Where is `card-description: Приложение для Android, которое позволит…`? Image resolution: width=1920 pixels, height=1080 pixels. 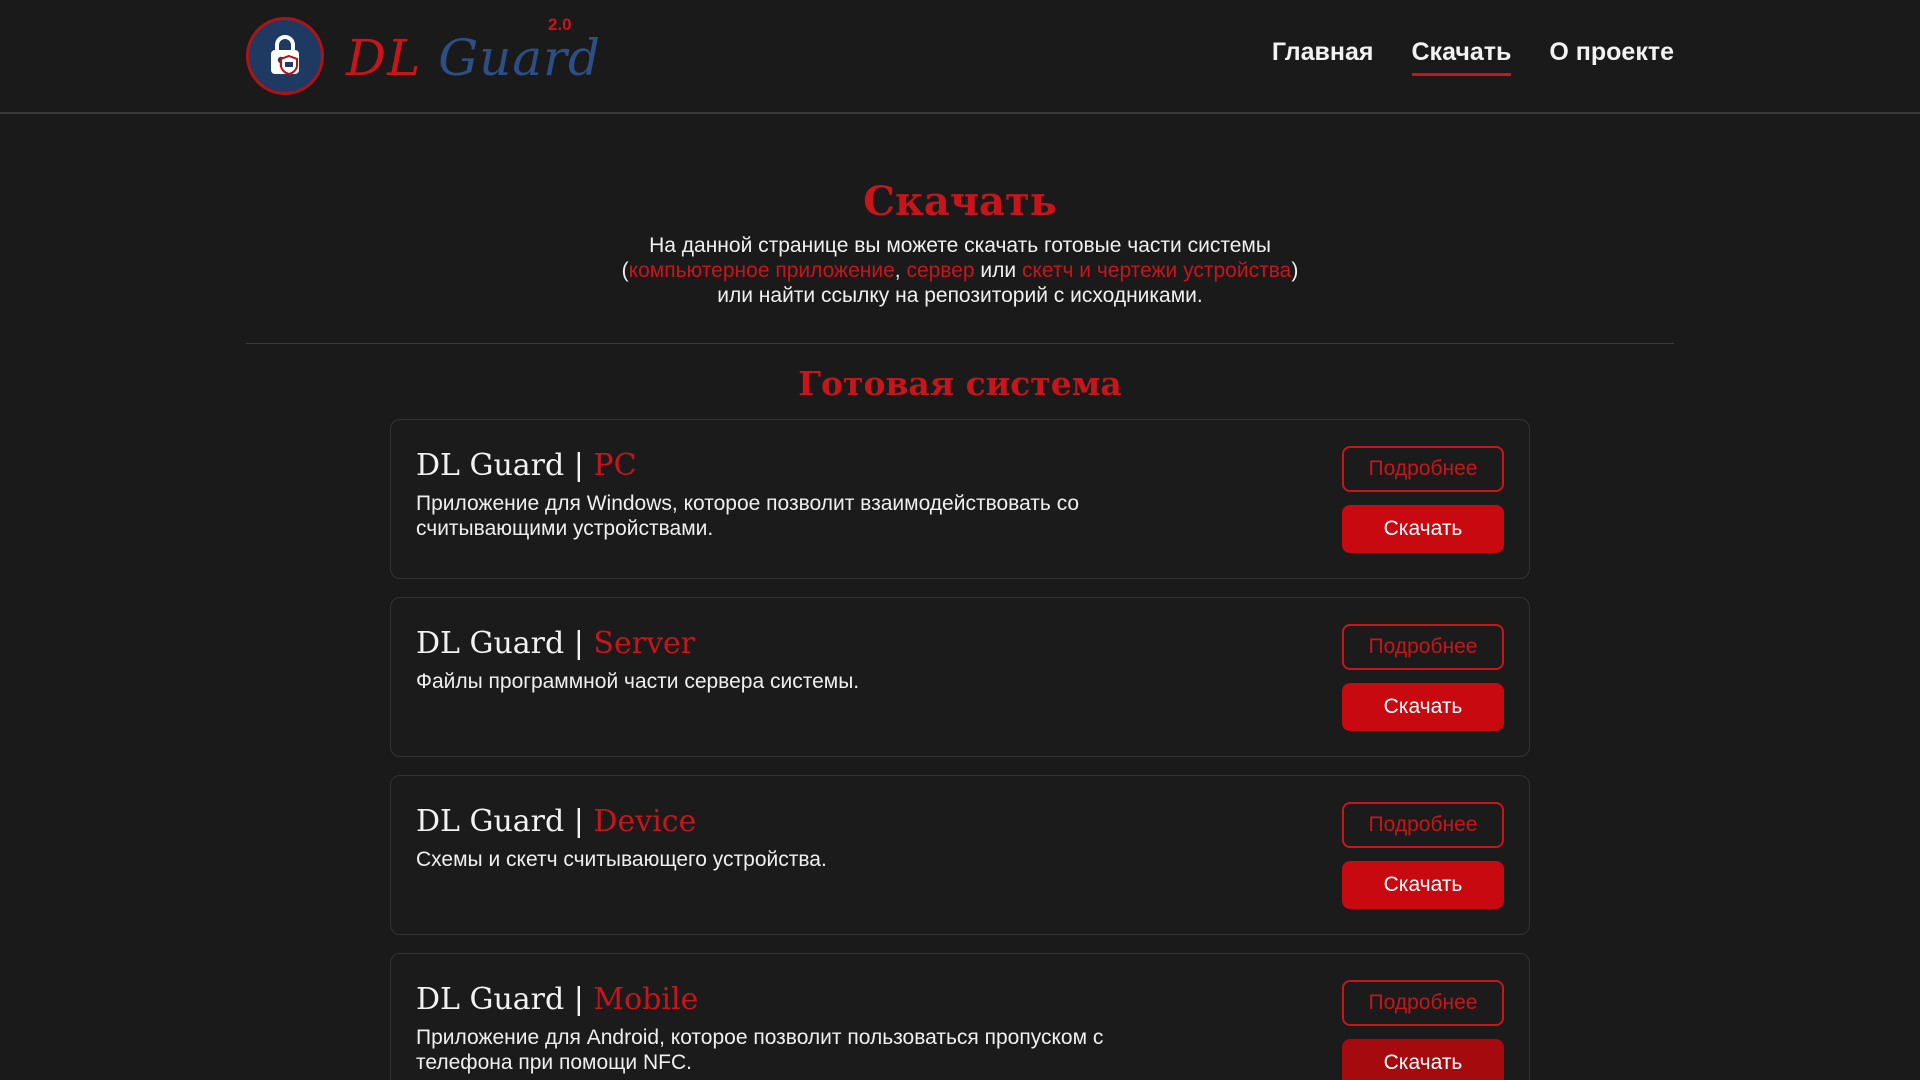 card-description: Приложение для Android, которое позволит… is located at coordinates (760, 1050).